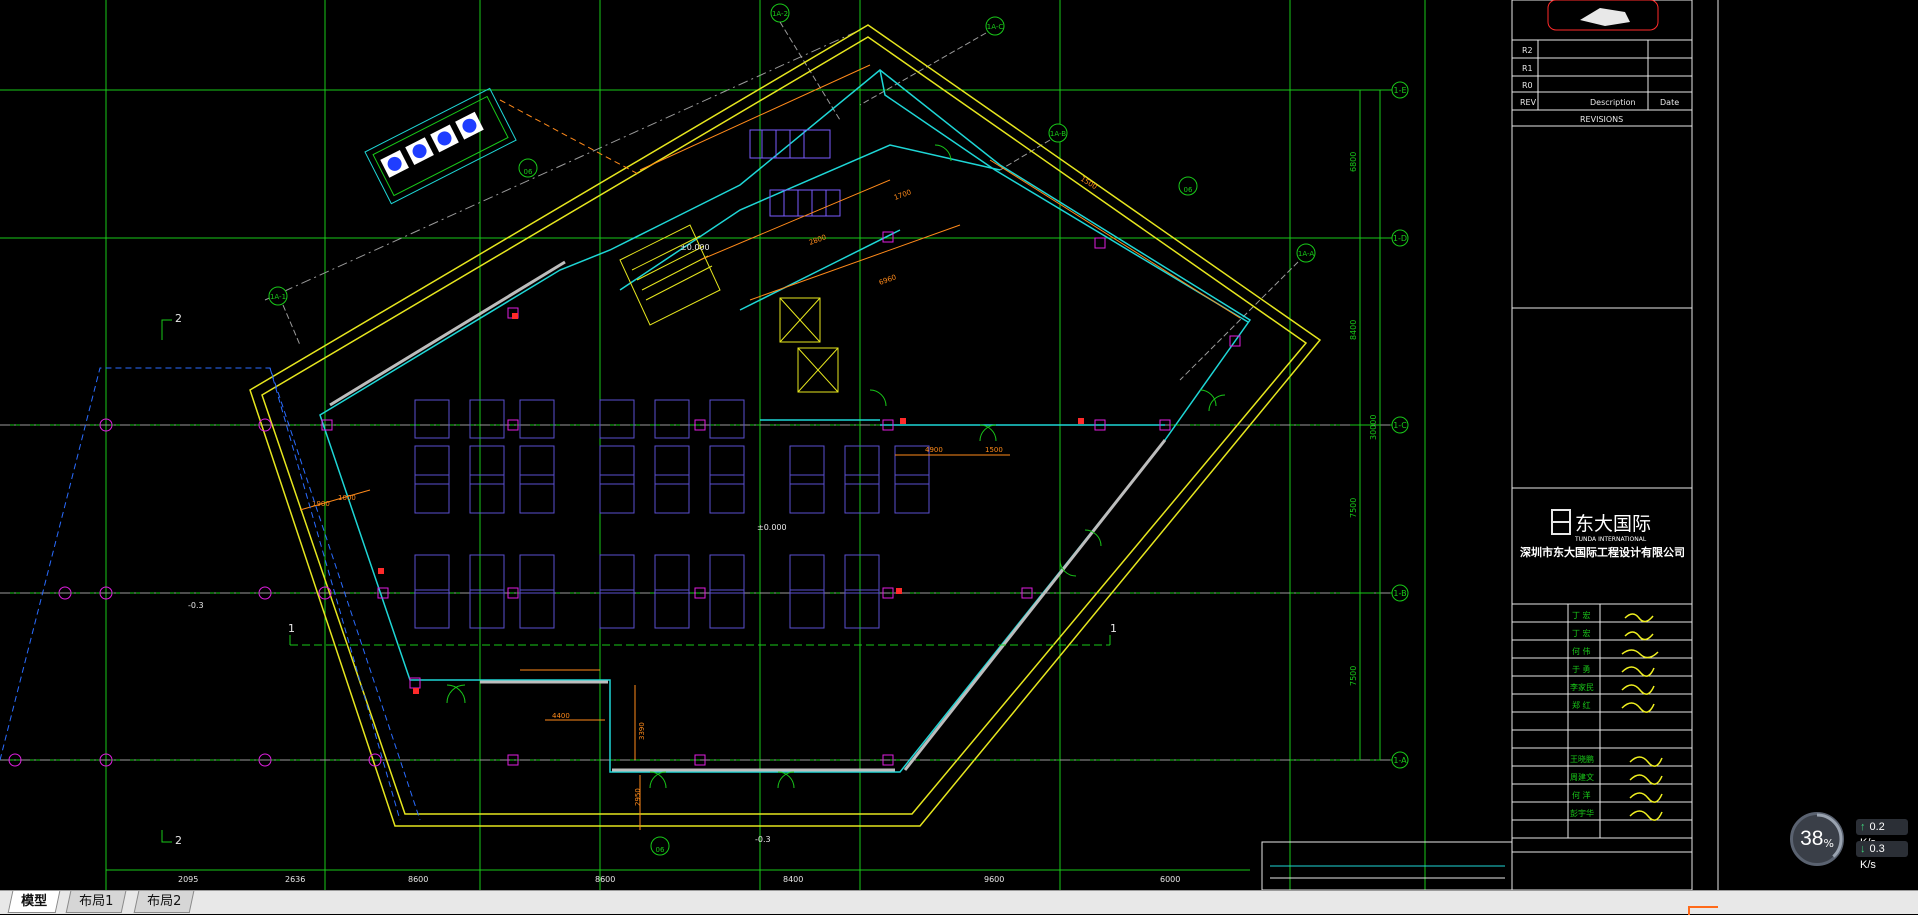 The height and width of the screenshot is (915, 1918). Describe the element at coordinates (178, 840) in the screenshot. I see `section-mark-2-bottom: 2` at that location.